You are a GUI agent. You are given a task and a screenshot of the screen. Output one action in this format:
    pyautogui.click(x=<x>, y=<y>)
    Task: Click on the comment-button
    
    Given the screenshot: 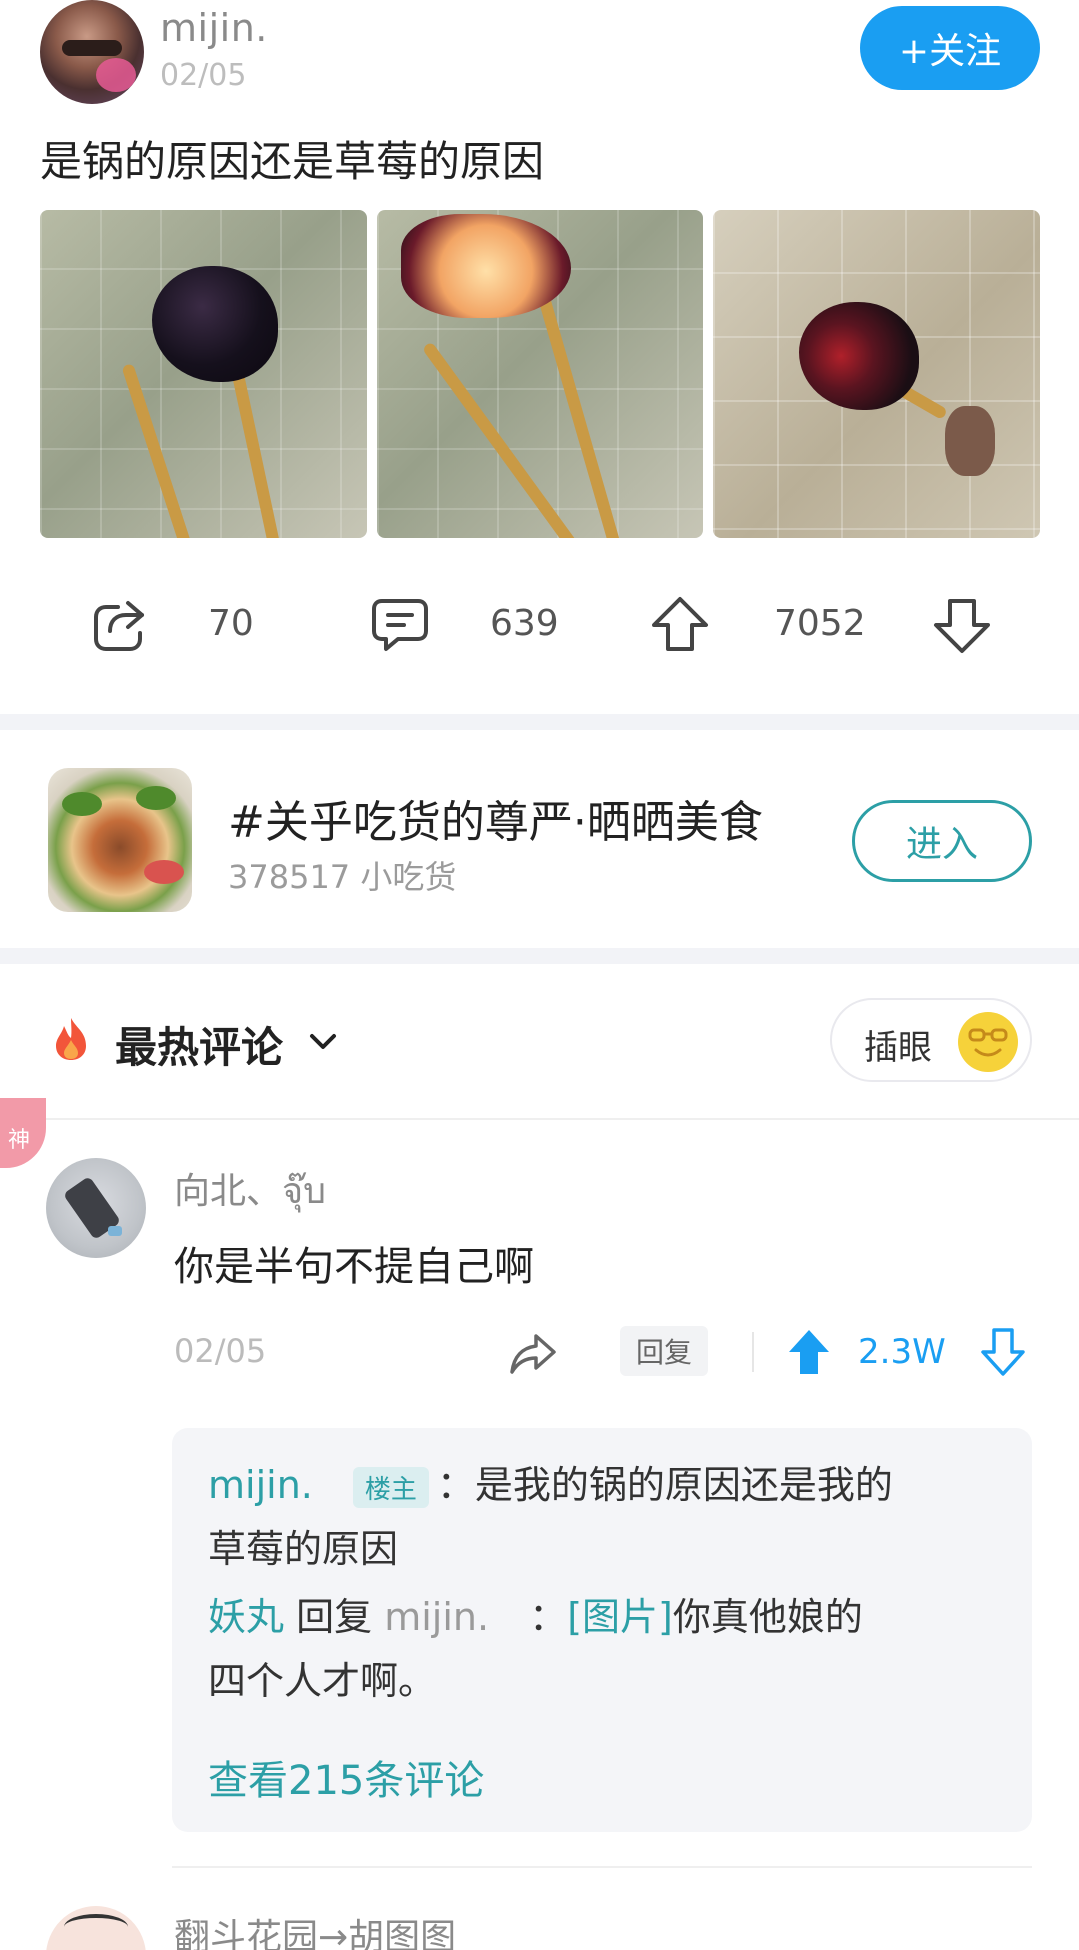 What is the action you would take?
    pyautogui.click(x=400, y=625)
    